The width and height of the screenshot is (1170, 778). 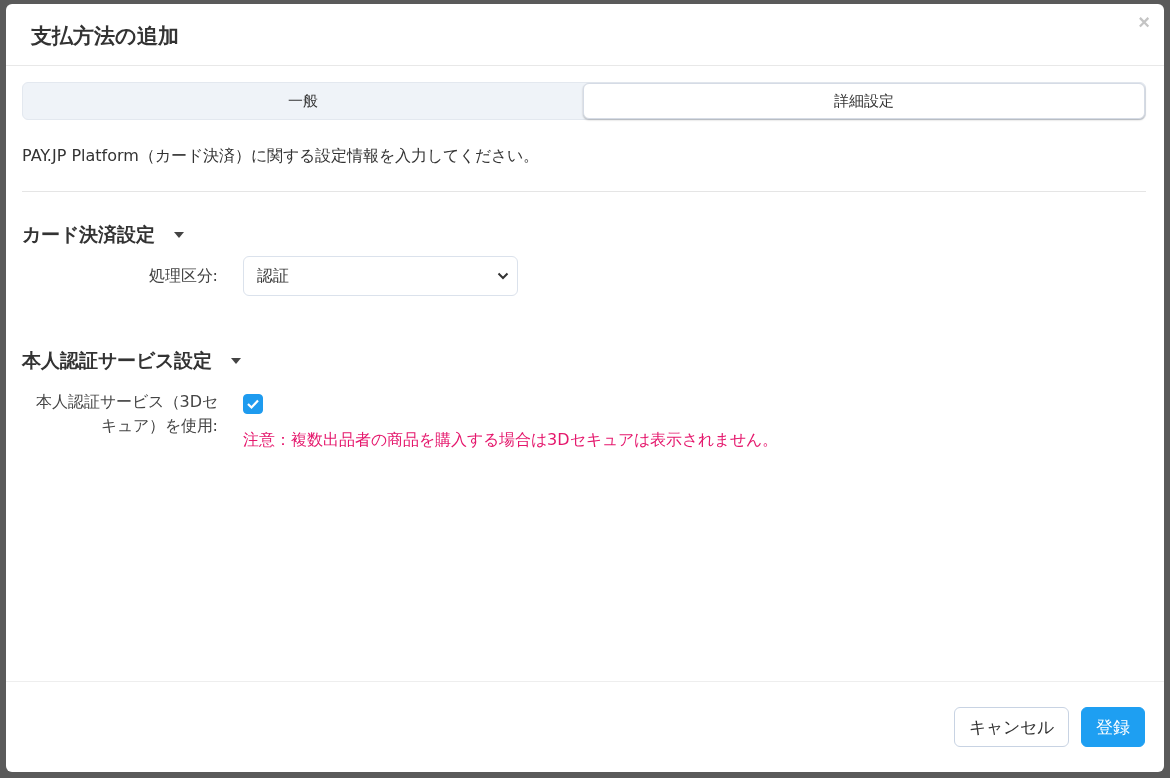 What do you see at coordinates (88, 234) in the screenshot?
I see `section-title: カード決済設定` at bounding box center [88, 234].